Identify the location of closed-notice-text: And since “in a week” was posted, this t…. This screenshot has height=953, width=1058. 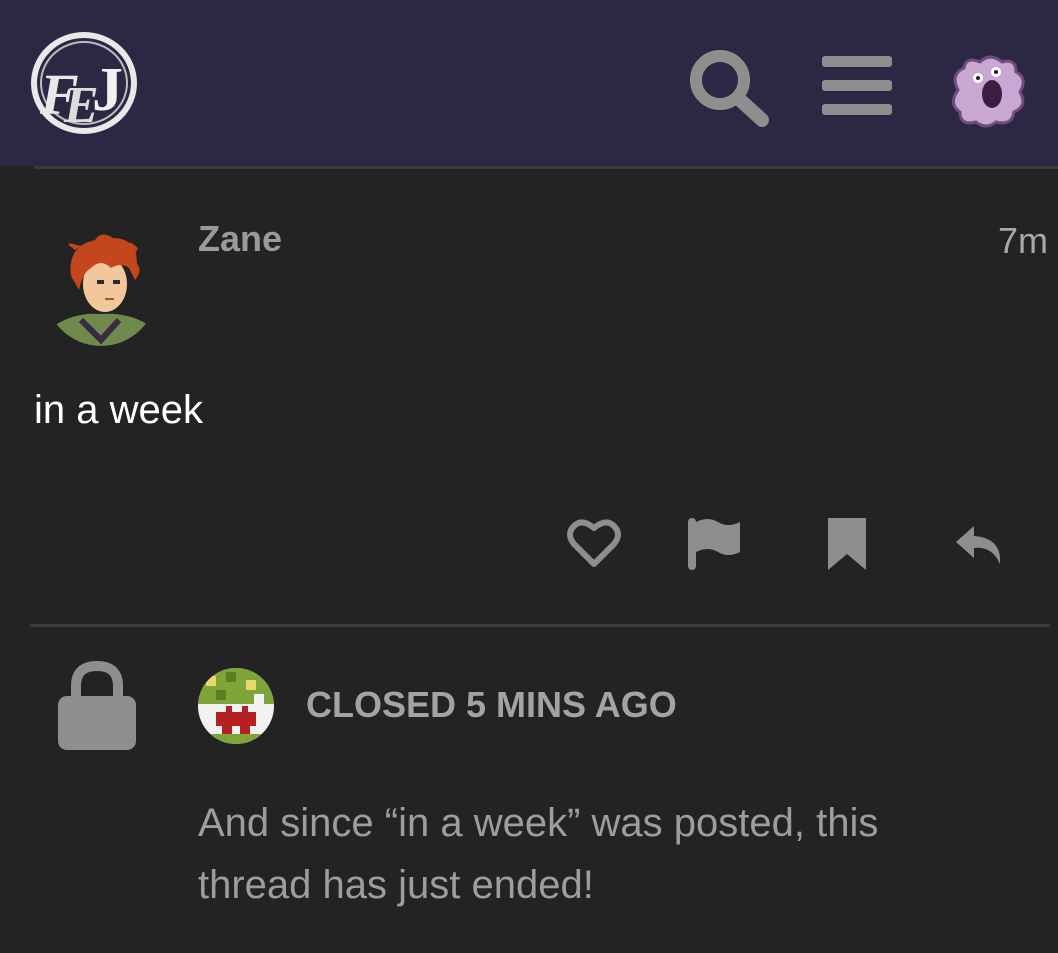
(538, 854).